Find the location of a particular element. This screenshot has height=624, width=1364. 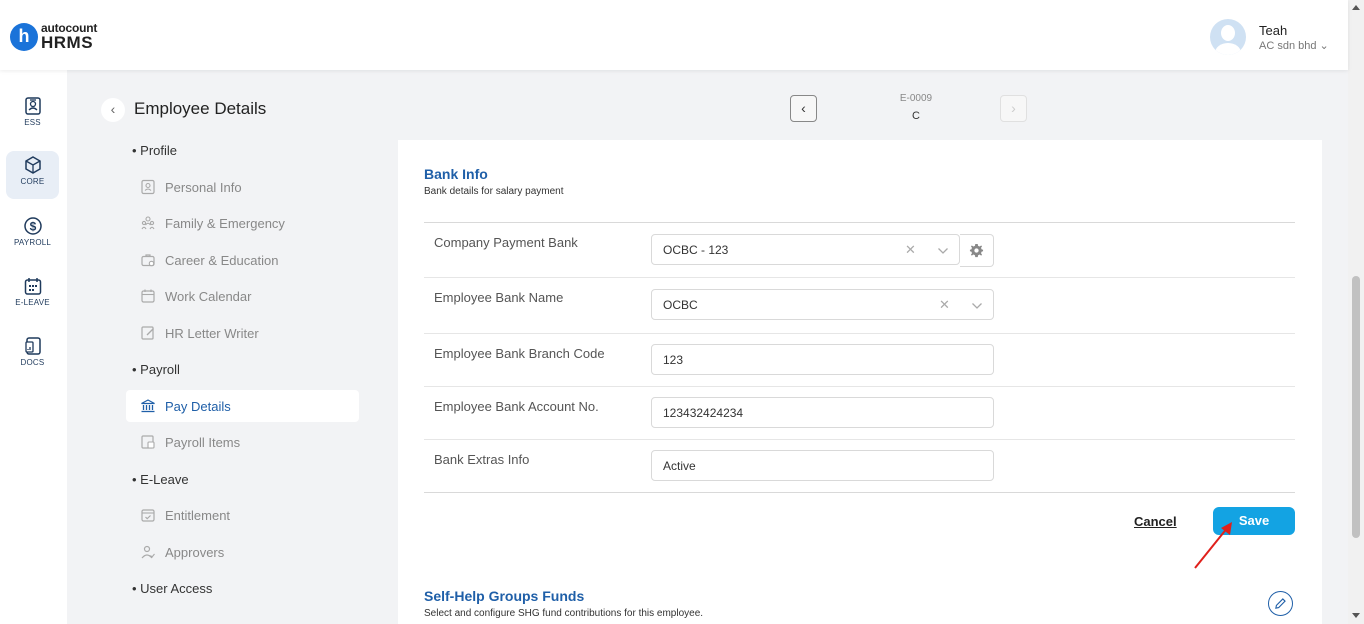

menu-item-payroll-items: Payroll Items is located at coordinates (242, 442).